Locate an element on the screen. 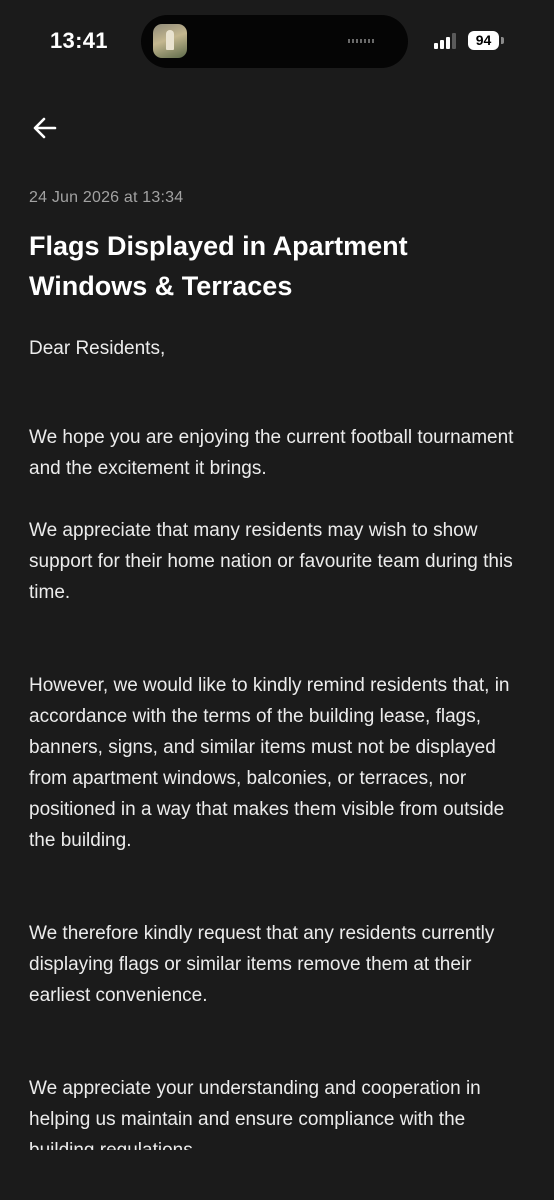 The height and width of the screenshot is (1200, 554). audio-waveform-icon is located at coordinates (361, 41).